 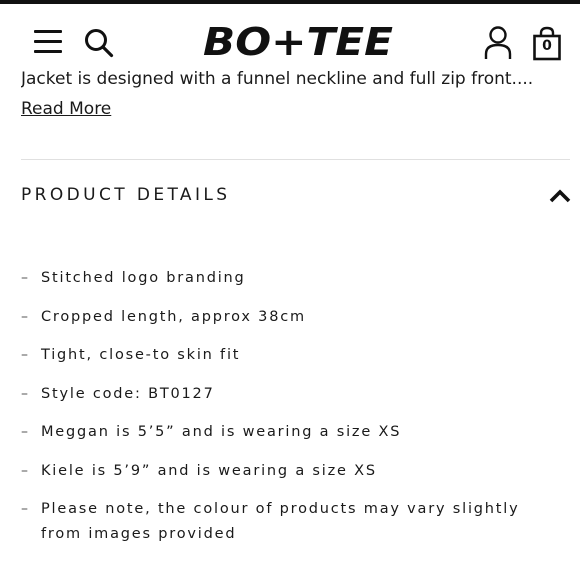 What do you see at coordinates (173, 316) in the screenshot?
I see `list-item-text: Cropped length, approx 38cm` at bounding box center [173, 316].